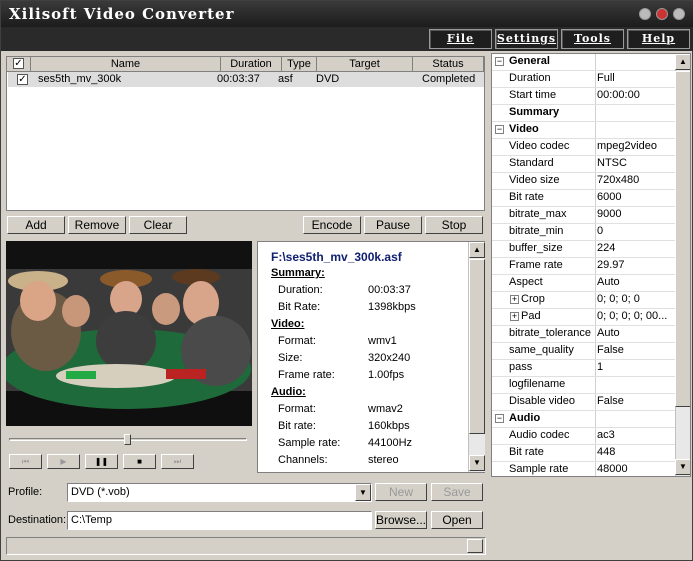 The width and height of the screenshot is (693, 561). What do you see at coordinates (662, 14) in the screenshot?
I see `maximize-icon` at bounding box center [662, 14].